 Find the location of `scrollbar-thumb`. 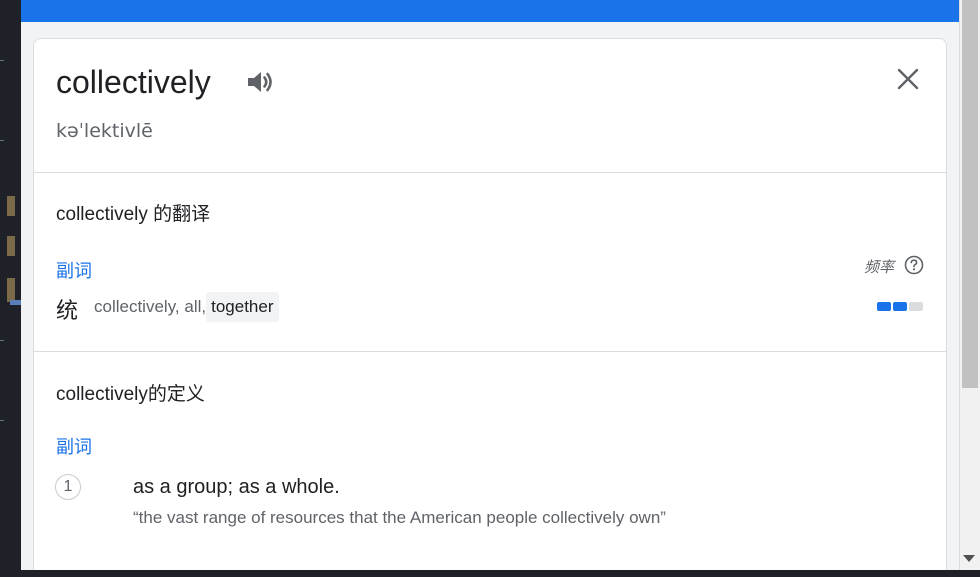

scrollbar-thumb is located at coordinates (970, 194).